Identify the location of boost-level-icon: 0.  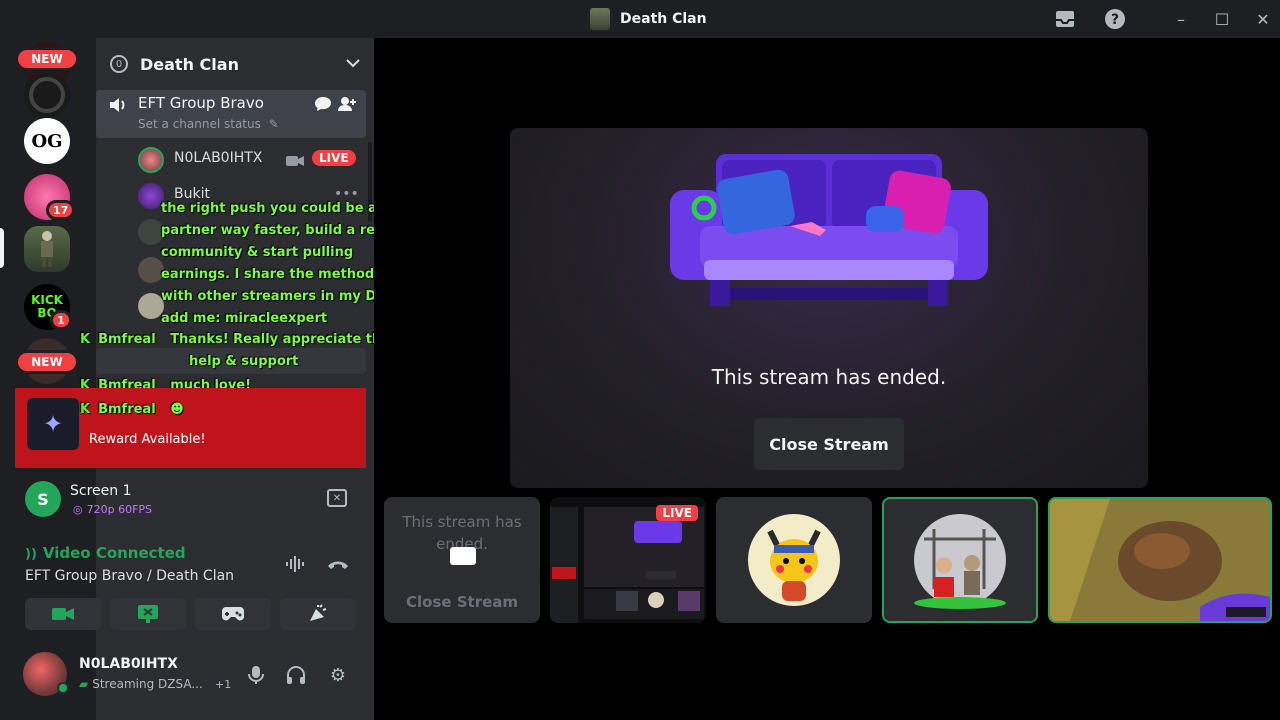
(119, 64).